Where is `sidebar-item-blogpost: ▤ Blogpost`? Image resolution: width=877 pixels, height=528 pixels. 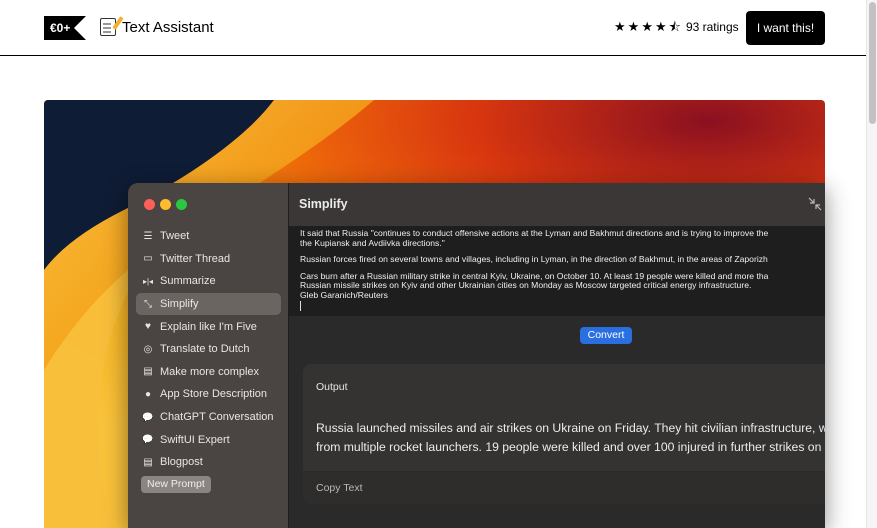
sidebar-item-blogpost: ▤ Blogpost is located at coordinates (208, 462).